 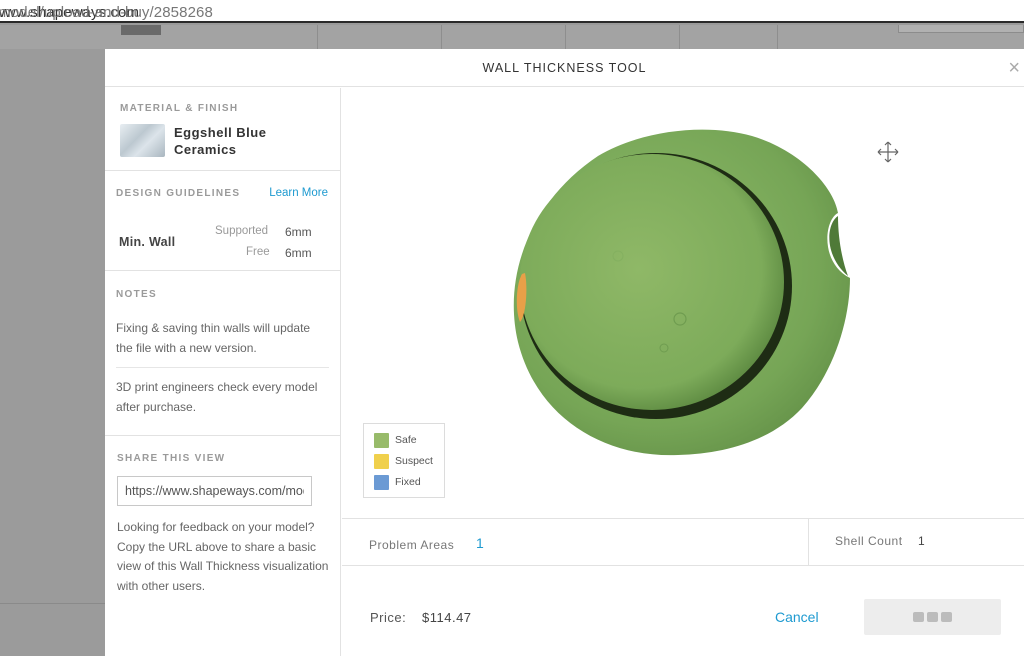 What do you see at coordinates (298, 253) in the screenshot?
I see `free-value: 6mm` at bounding box center [298, 253].